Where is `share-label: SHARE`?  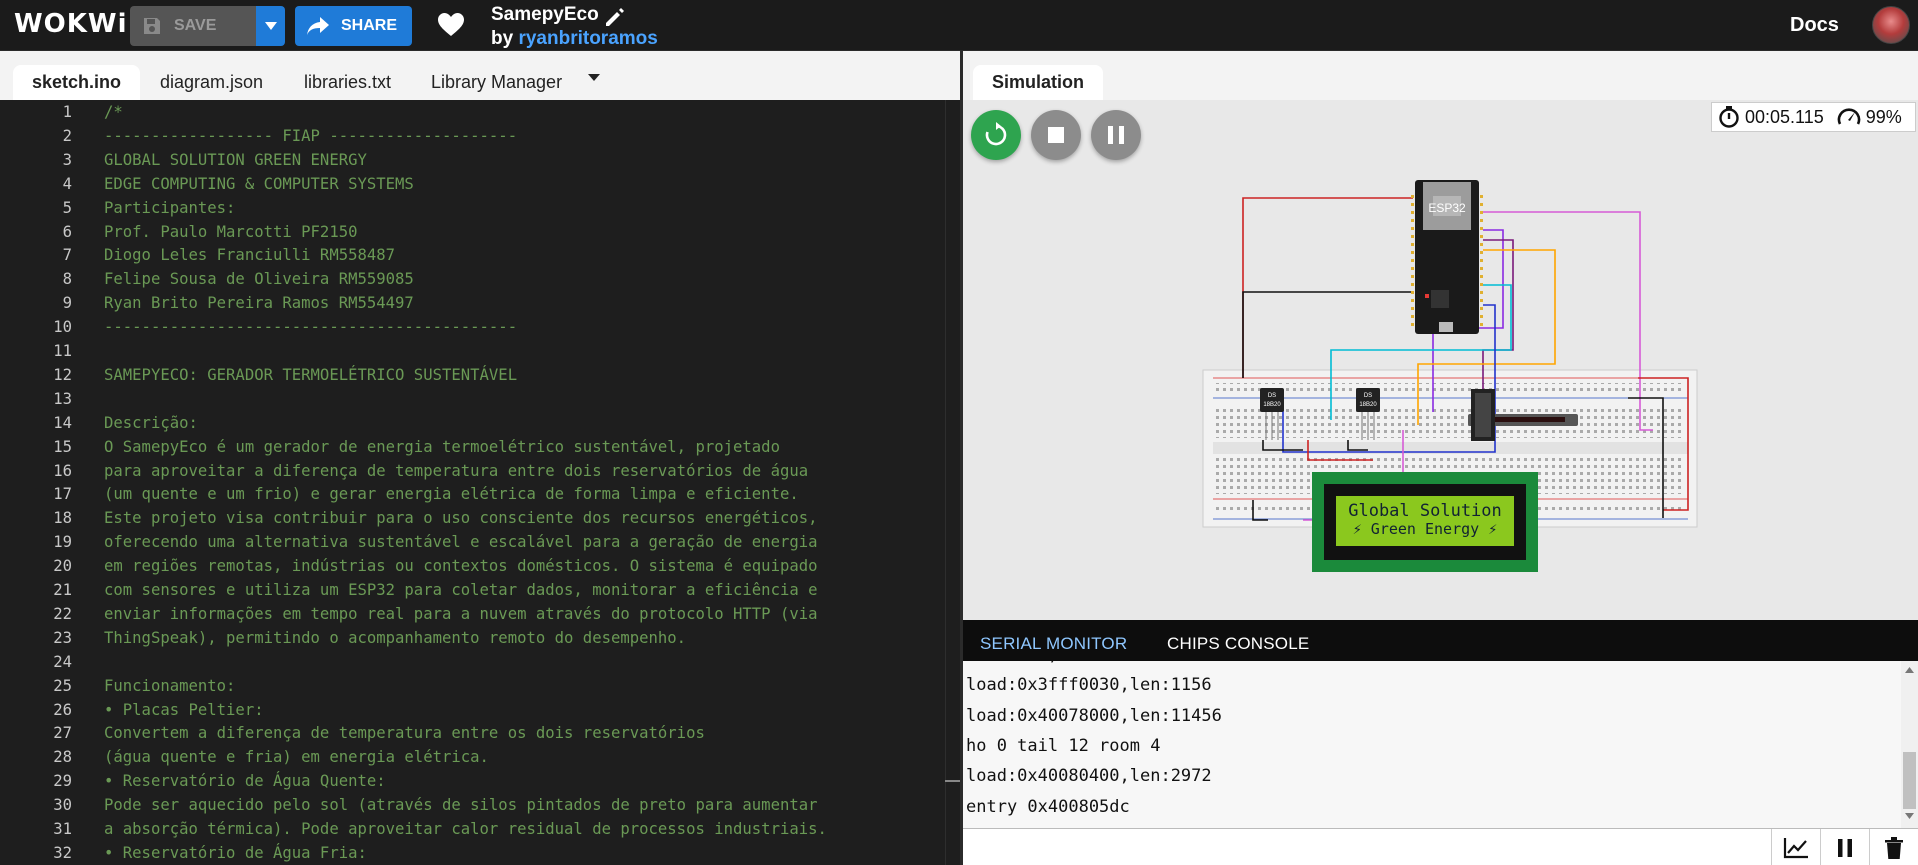 share-label: SHARE is located at coordinates (369, 25).